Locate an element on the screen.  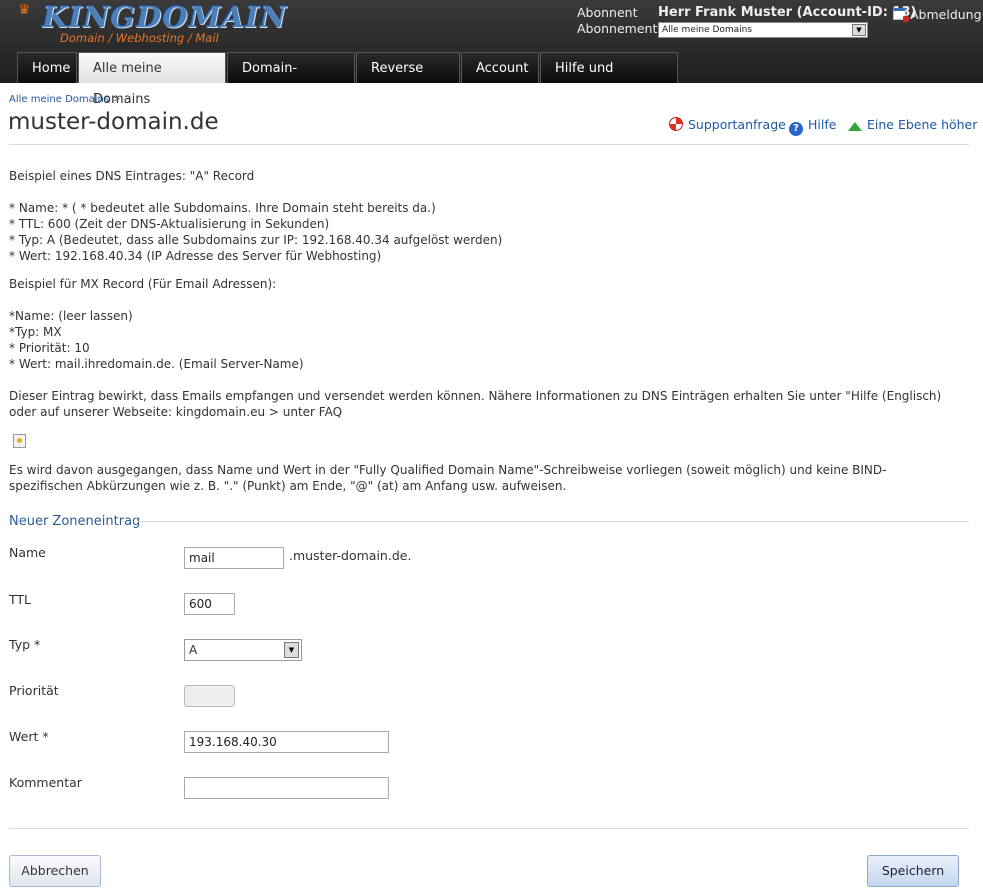
value-label: Wert * is located at coordinates (29, 736).